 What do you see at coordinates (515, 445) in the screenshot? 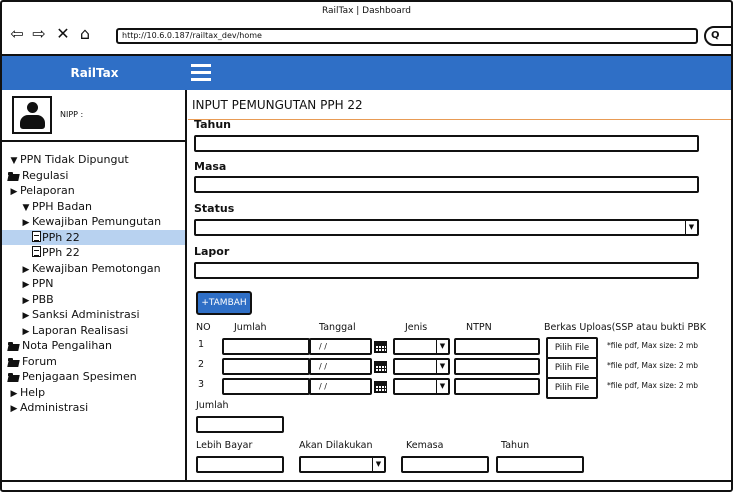
I see `tahun-bottom-label: Tahun` at bounding box center [515, 445].